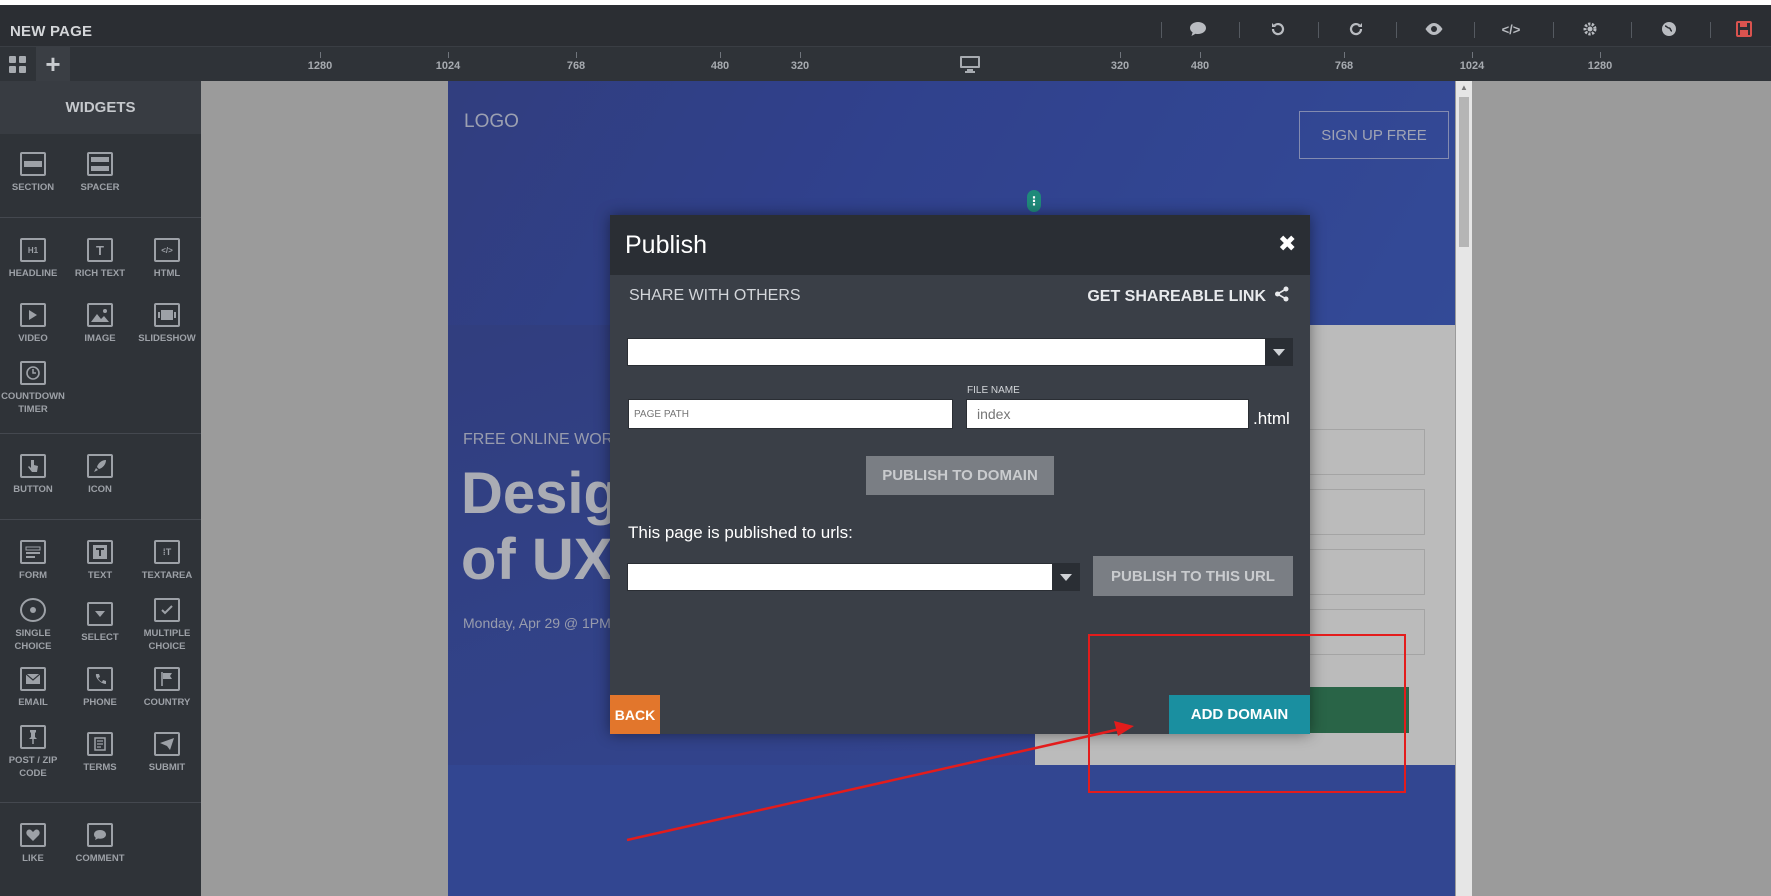 This screenshot has width=1771, height=896. What do you see at coordinates (1278, 29) in the screenshot?
I see `undo-icon` at bounding box center [1278, 29].